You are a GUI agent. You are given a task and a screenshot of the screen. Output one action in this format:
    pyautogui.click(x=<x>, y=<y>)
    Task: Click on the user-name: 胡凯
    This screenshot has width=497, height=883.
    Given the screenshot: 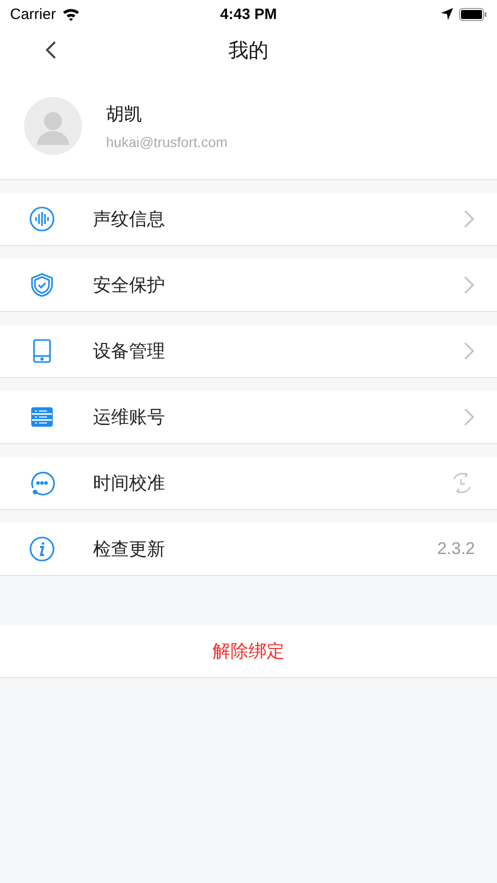 What is the action you would take?
    pyautogui.click(x=124, y=114)
    